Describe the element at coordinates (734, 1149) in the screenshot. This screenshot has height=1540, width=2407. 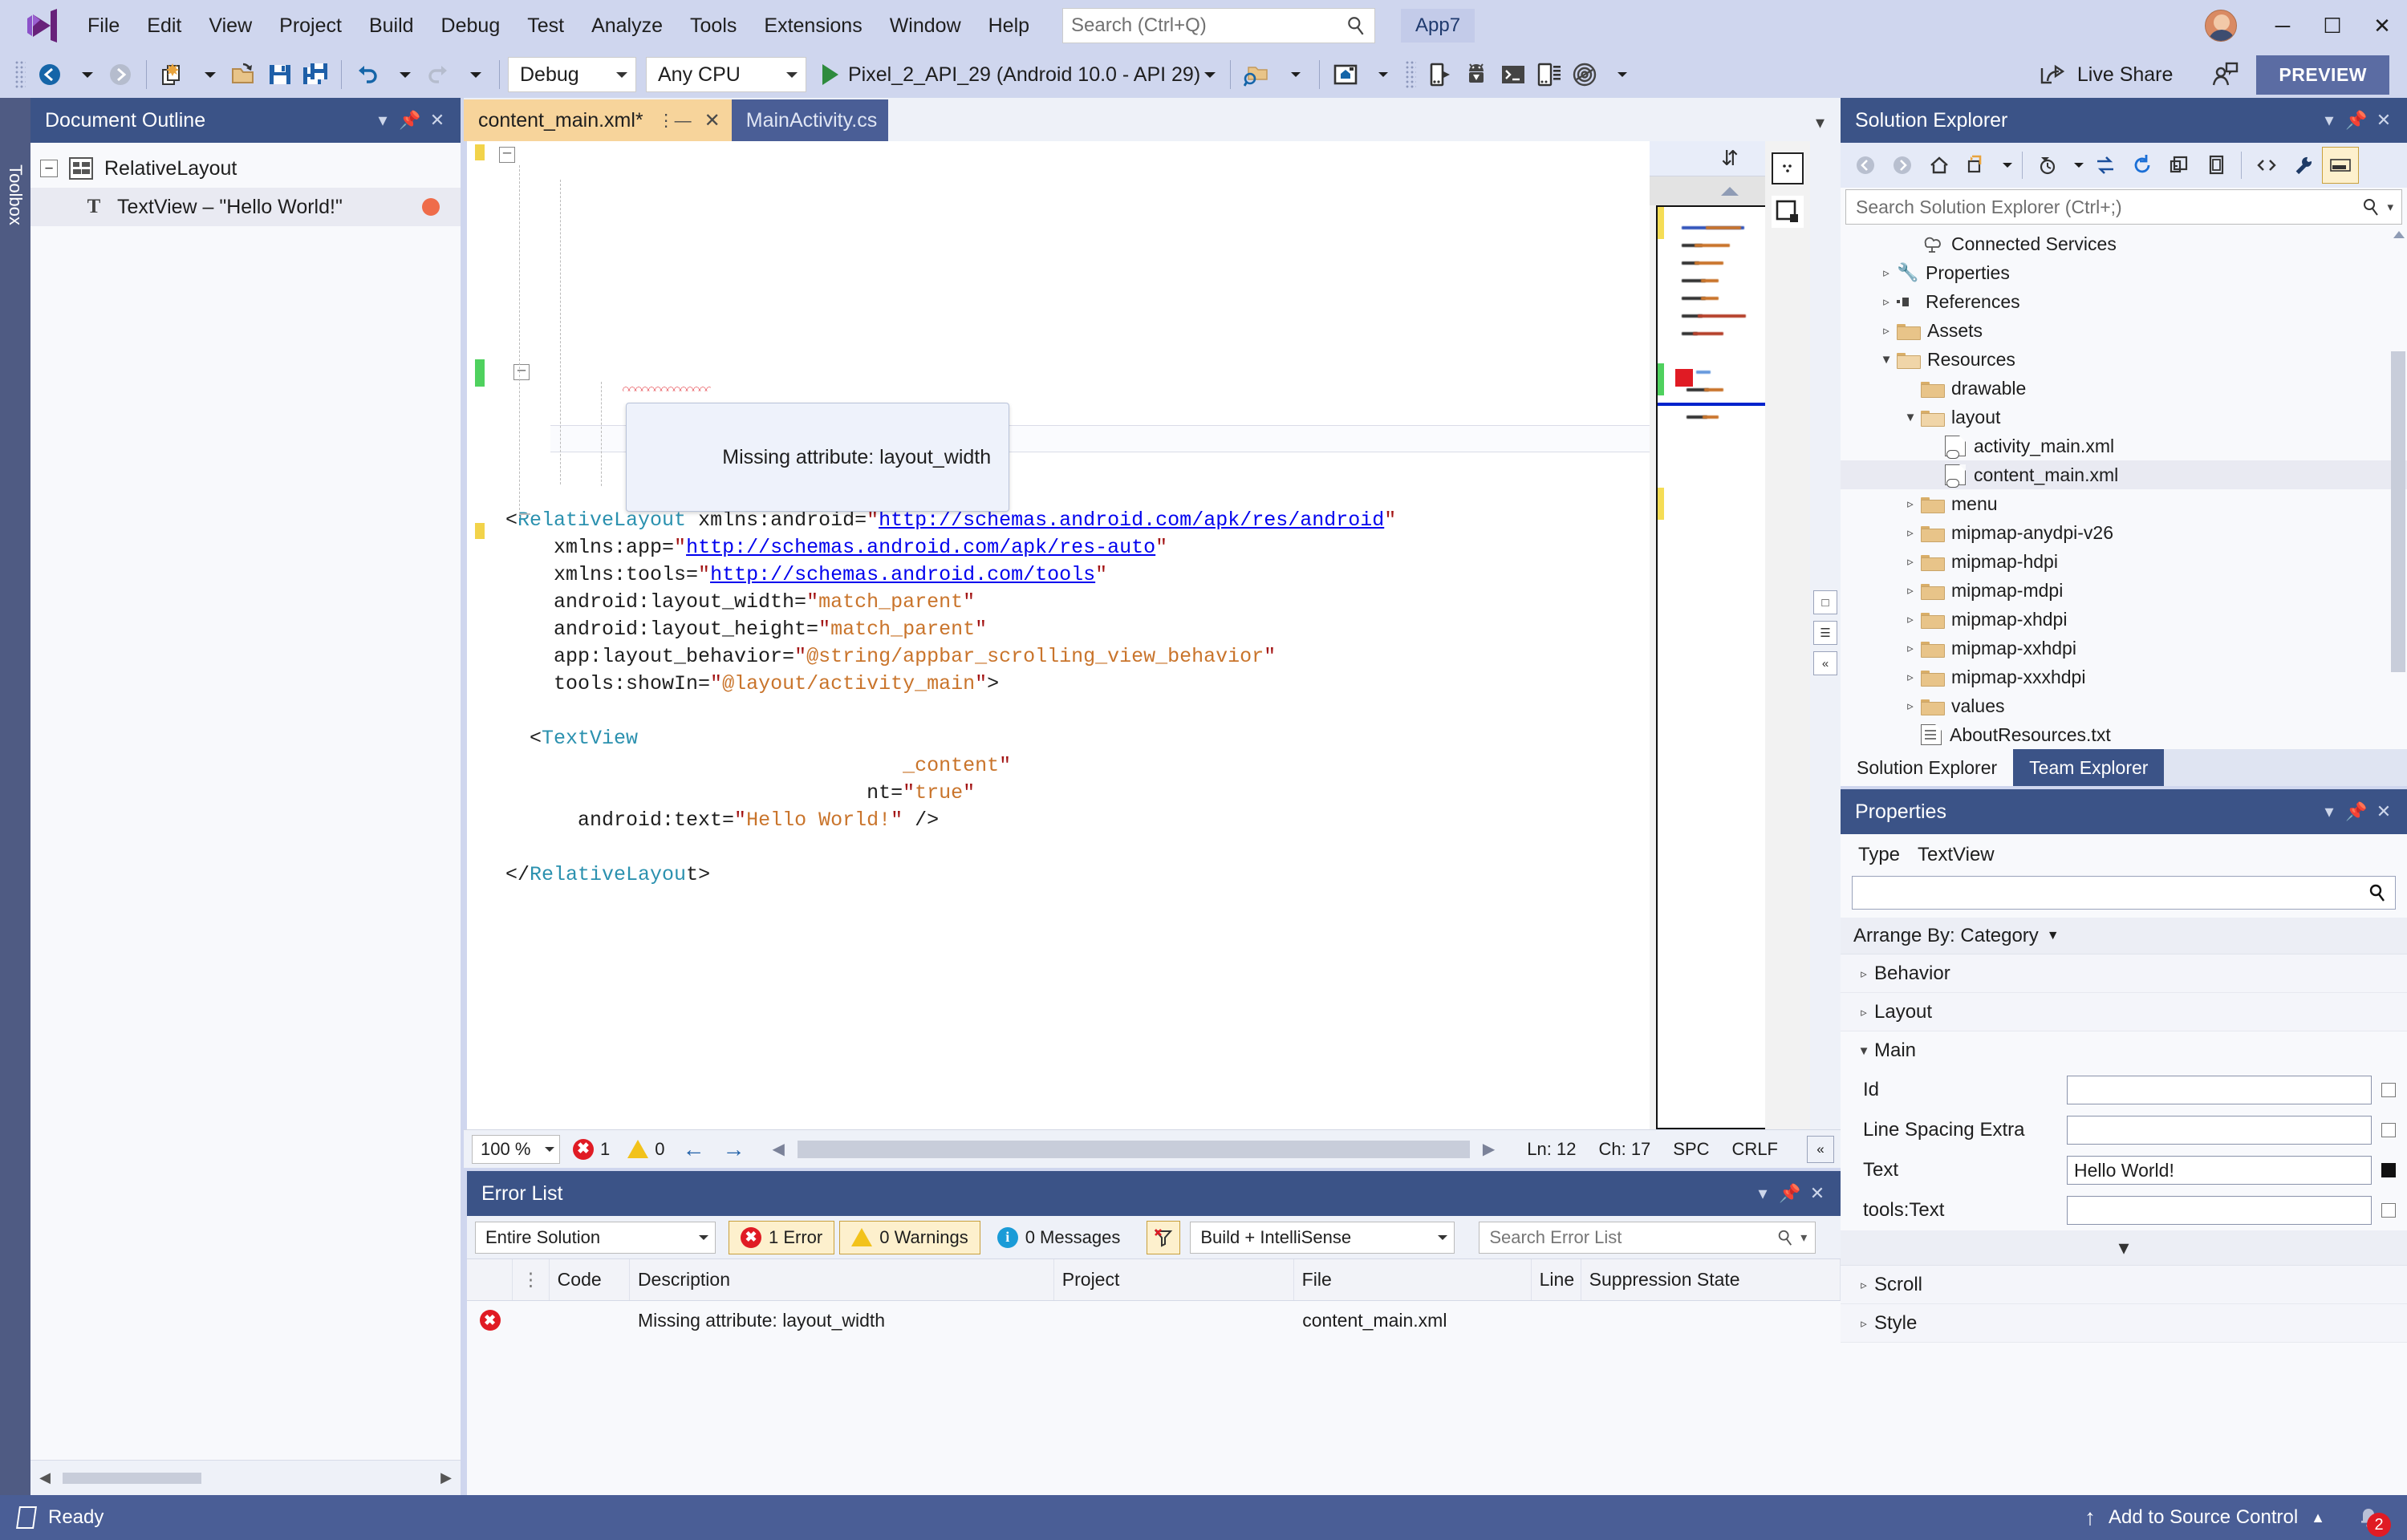
I see `arrow-right-icon: →` at that location.